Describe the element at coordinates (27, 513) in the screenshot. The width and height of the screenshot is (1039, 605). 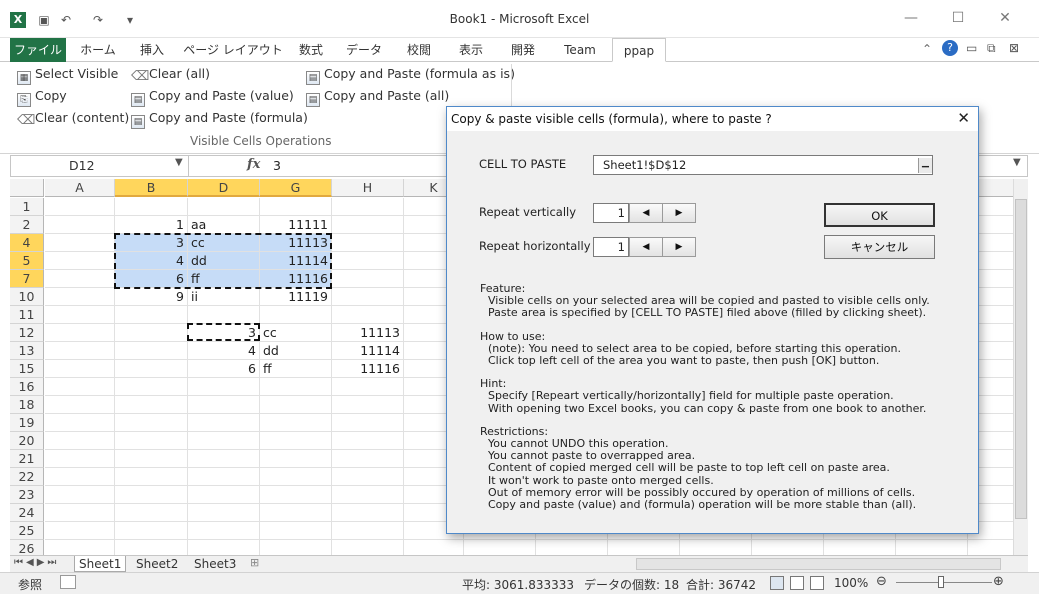
I see `row-header-24: 24` at that location.